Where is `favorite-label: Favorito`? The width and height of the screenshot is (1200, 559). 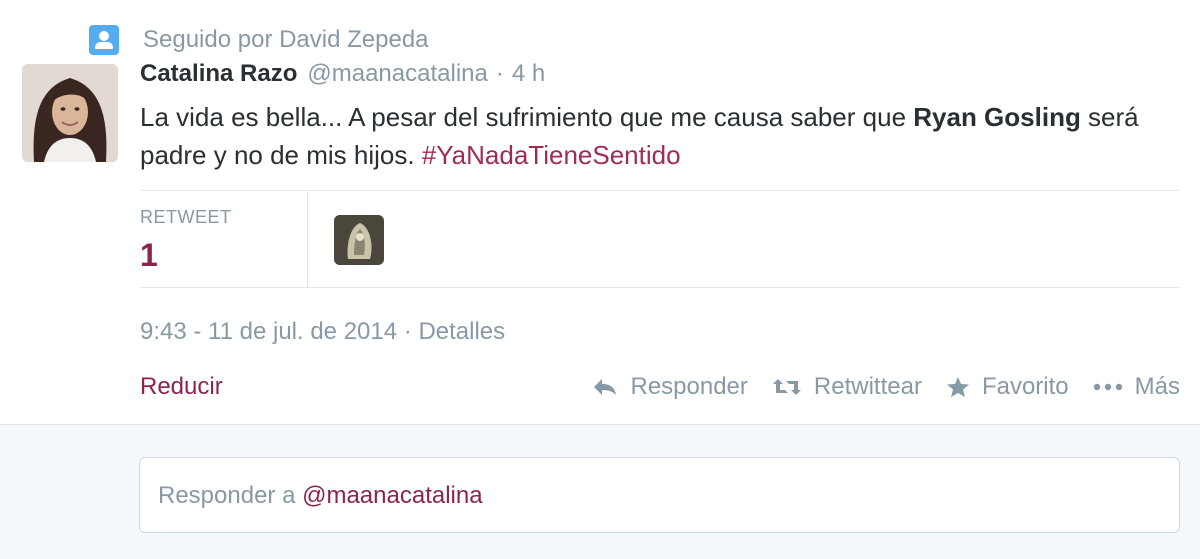 favorite-label: Favorito is located at coordinates (1025, 386).